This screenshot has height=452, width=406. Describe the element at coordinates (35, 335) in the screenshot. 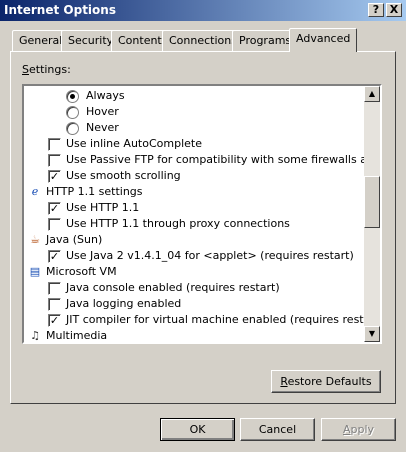

I see `multimedia-icon: ♫` at that location.